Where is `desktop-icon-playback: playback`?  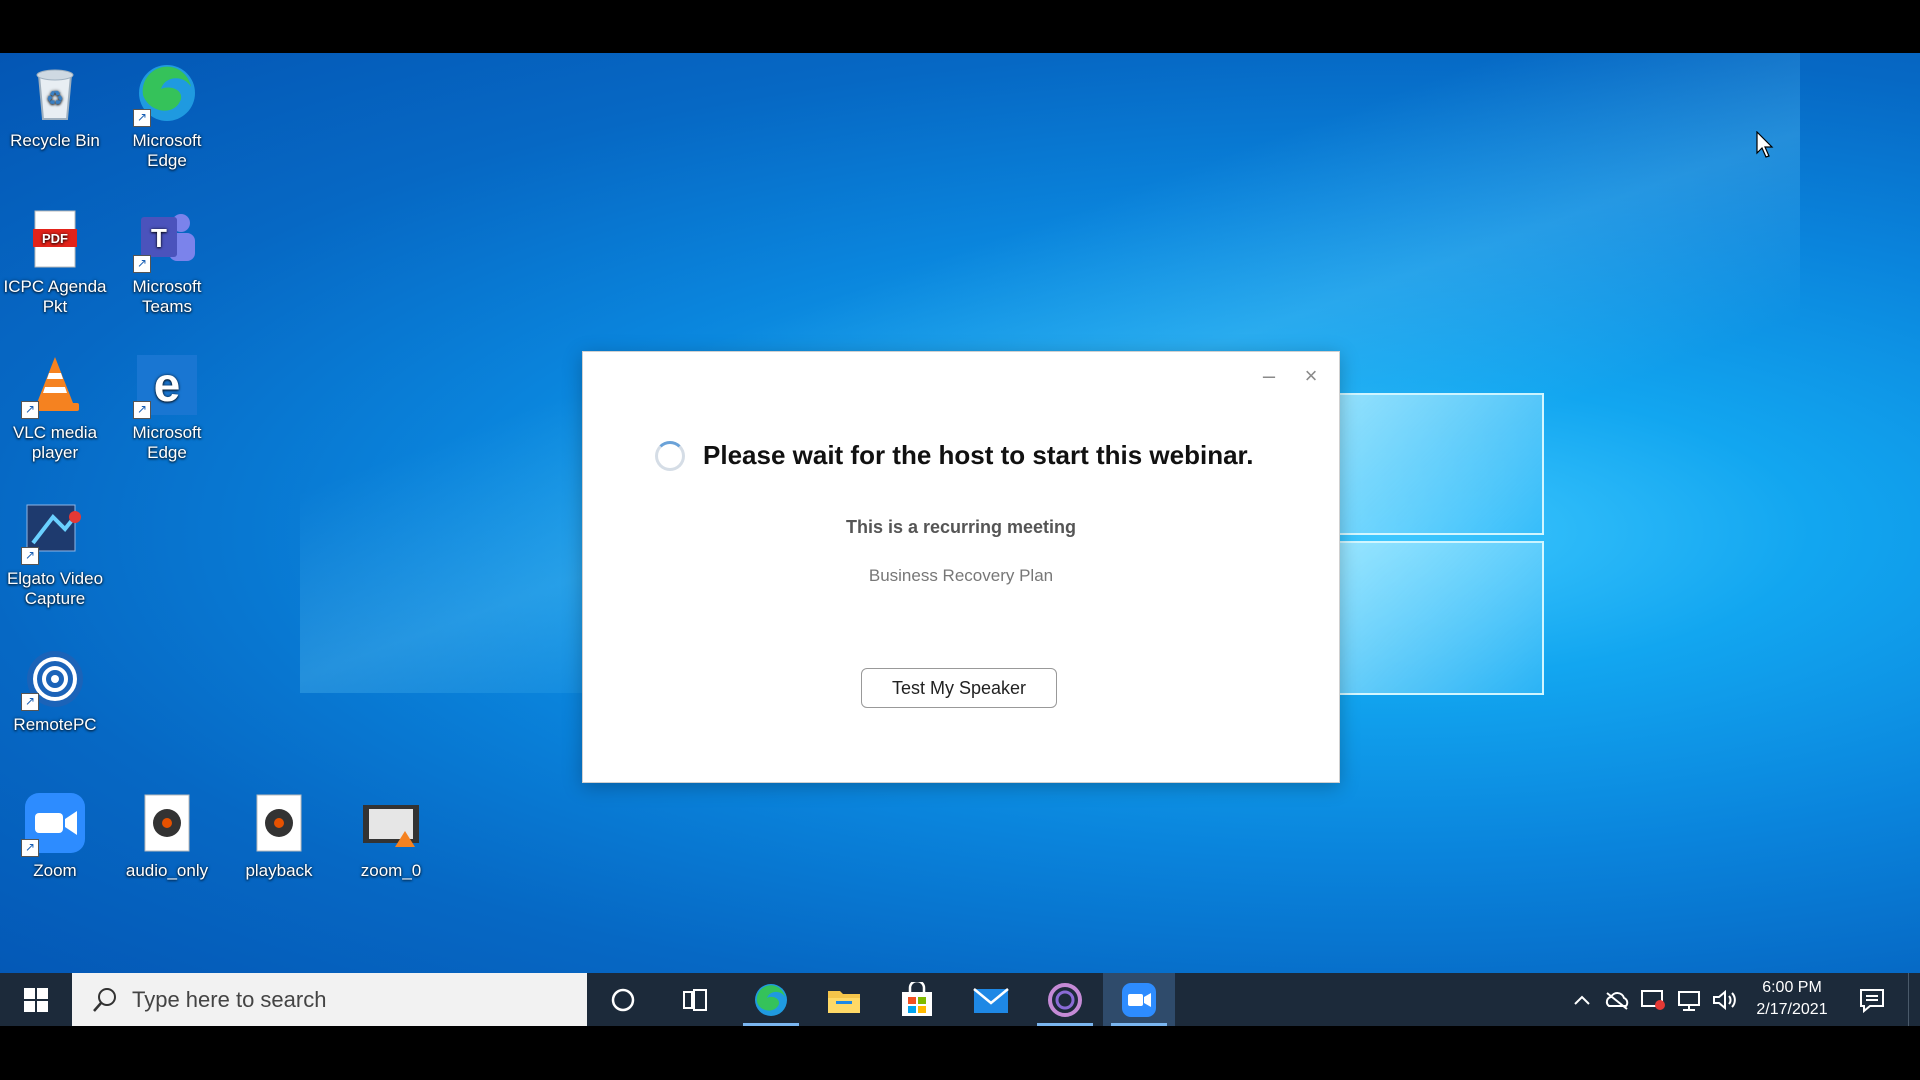
desktop-icon-playback: playback is located at coordinates (279, 836).